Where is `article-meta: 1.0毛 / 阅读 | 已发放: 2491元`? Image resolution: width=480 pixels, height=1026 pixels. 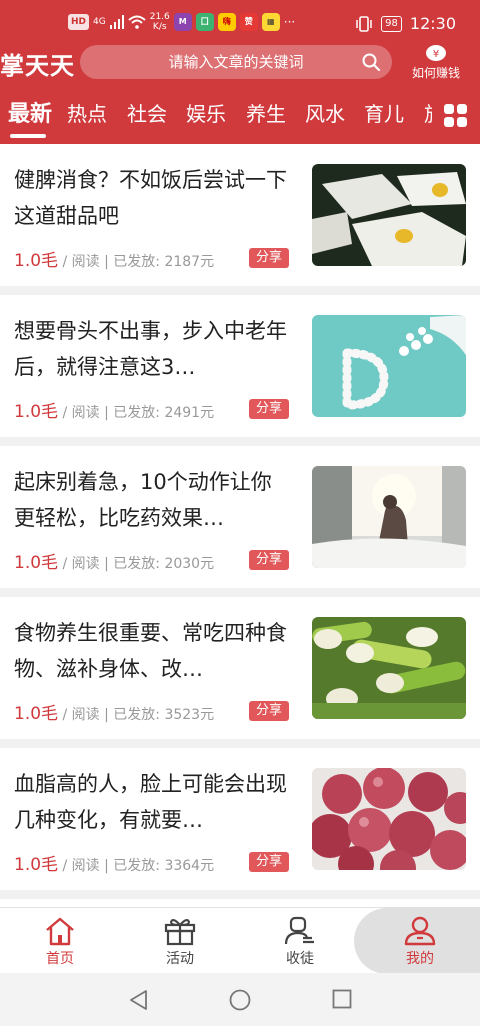 article-meta: 1.0毛 / 阅读 | 已发放: 2491元 is located at coordinates (114, 409).